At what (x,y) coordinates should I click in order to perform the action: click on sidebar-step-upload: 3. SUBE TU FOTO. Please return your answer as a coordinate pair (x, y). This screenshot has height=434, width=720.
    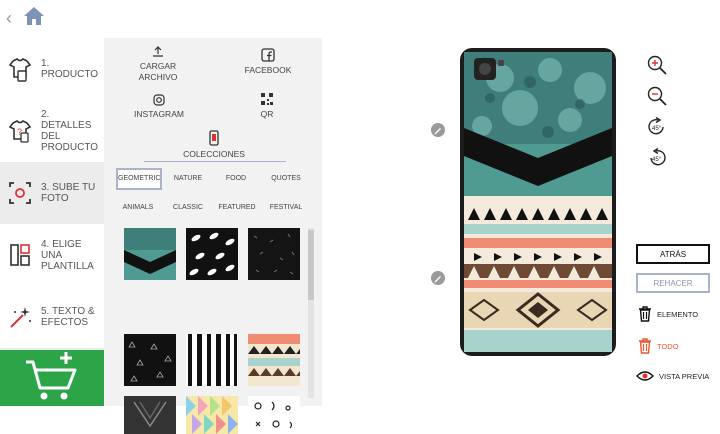
    Looking at the image, I should click on (52, 193).